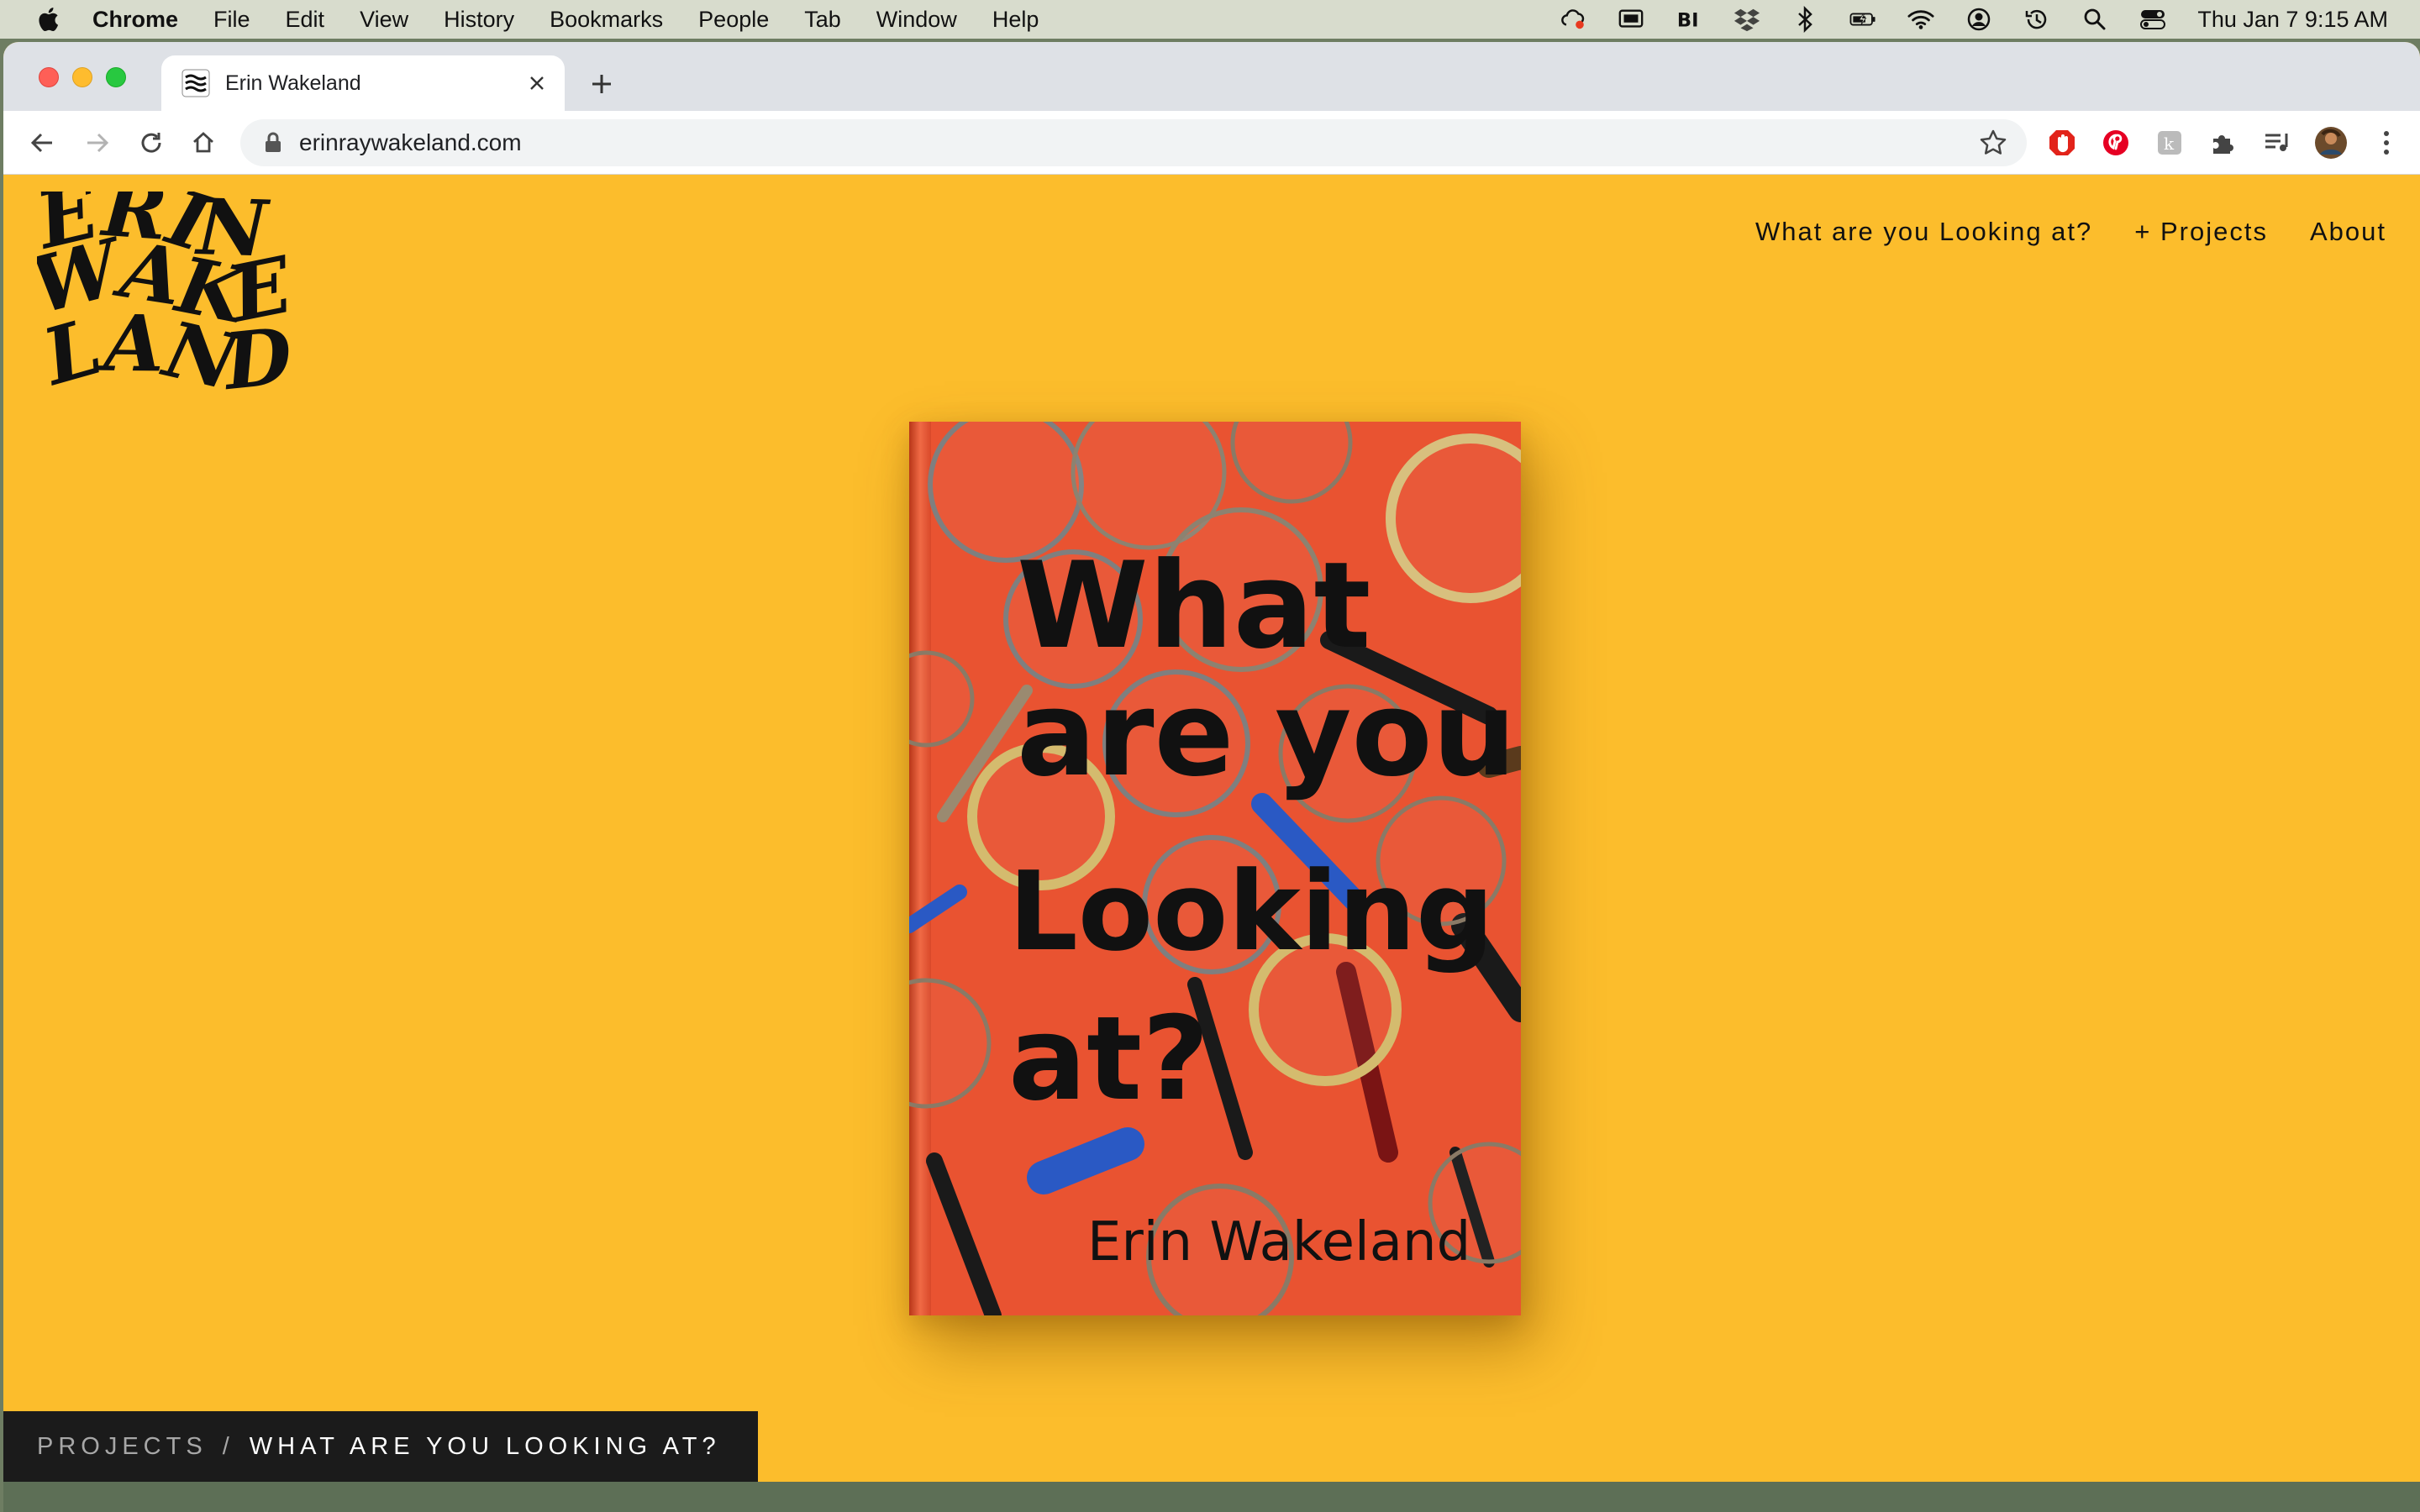 The width and height of the screenshot is (2420, 1512). Describe the element at coordinates (384, 20) in the screenshot. I see `menu-view: View` at that location.